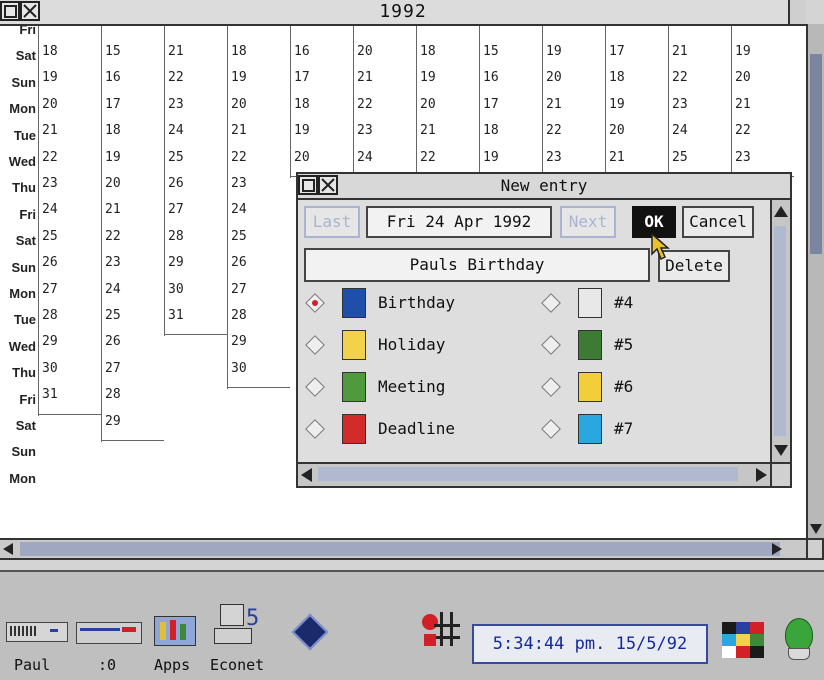 This screenshot has height=680, width=824. I want to click on clock-display: 5:34:44 pm. 15/5/92, so click(590, 644).